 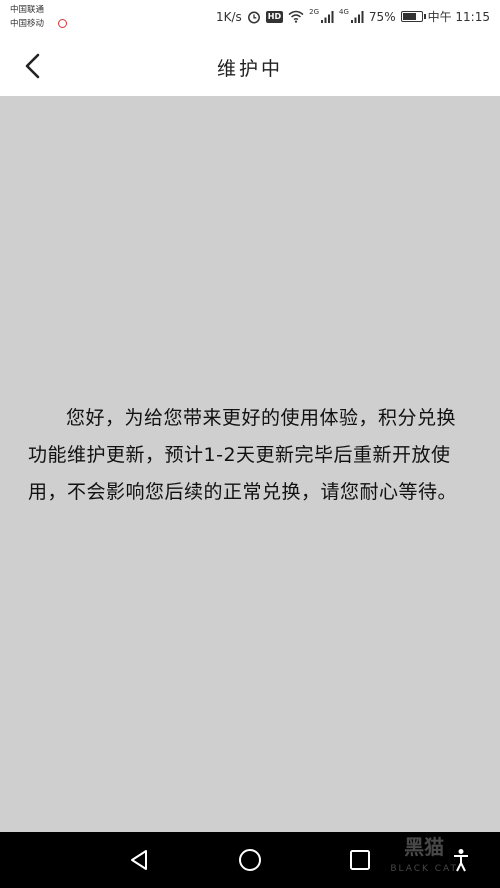 I want to click on status-indicators: 1K/s HD 2G 4G 75% 中午 11:15, so click(x=353, y=16).